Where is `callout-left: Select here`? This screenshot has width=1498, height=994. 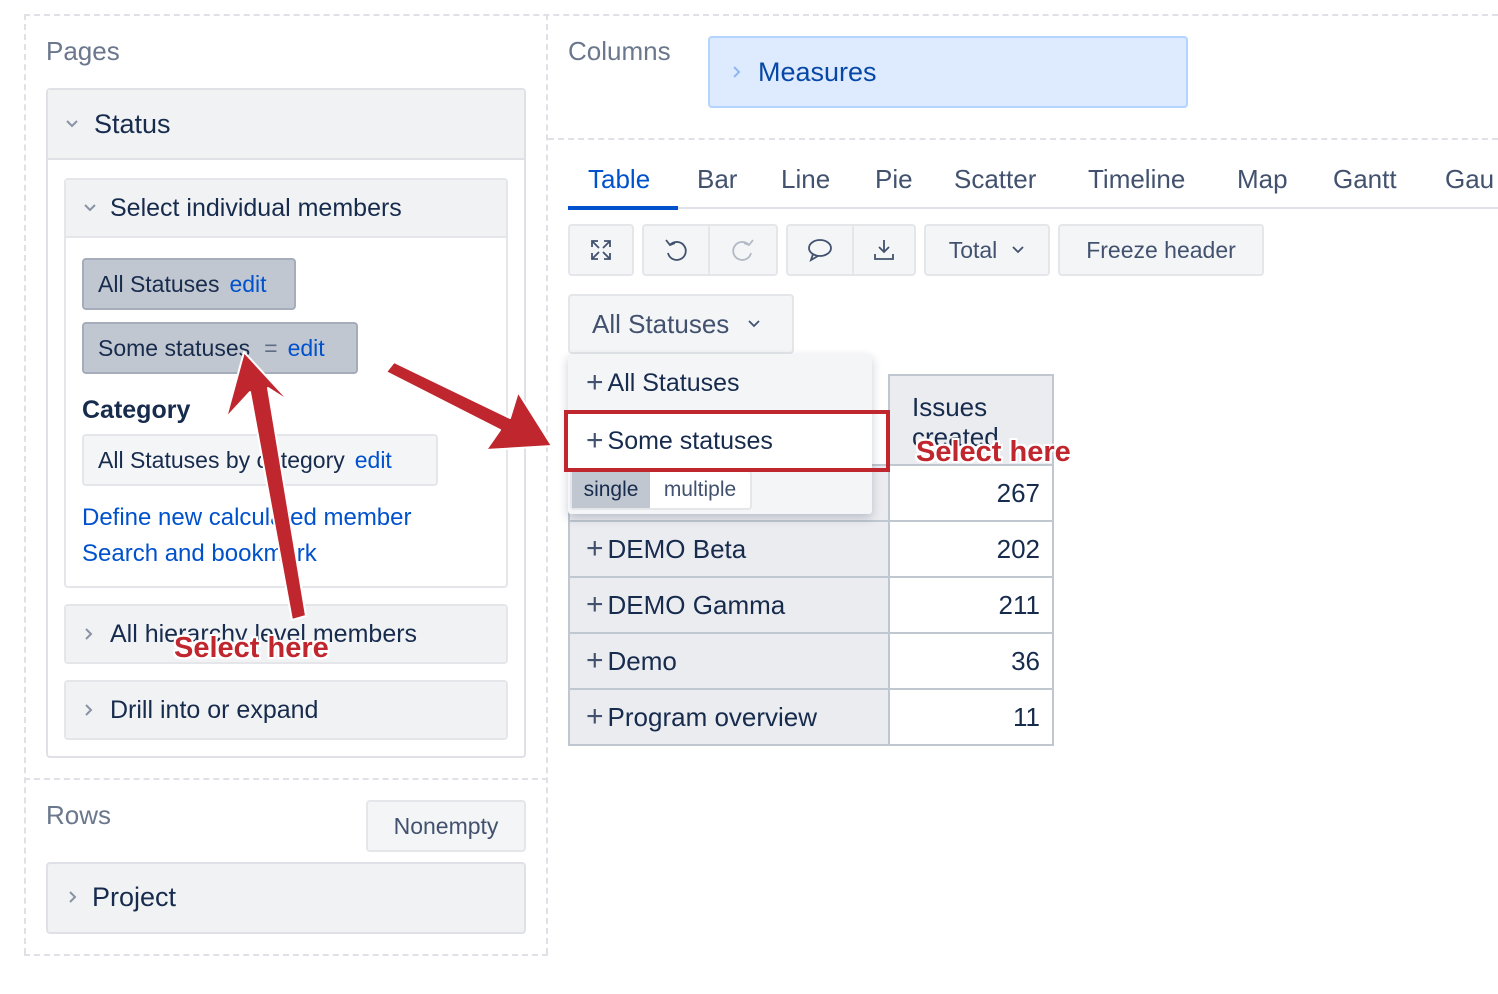
callout-left: Select here is located at coordinates (251, 648).